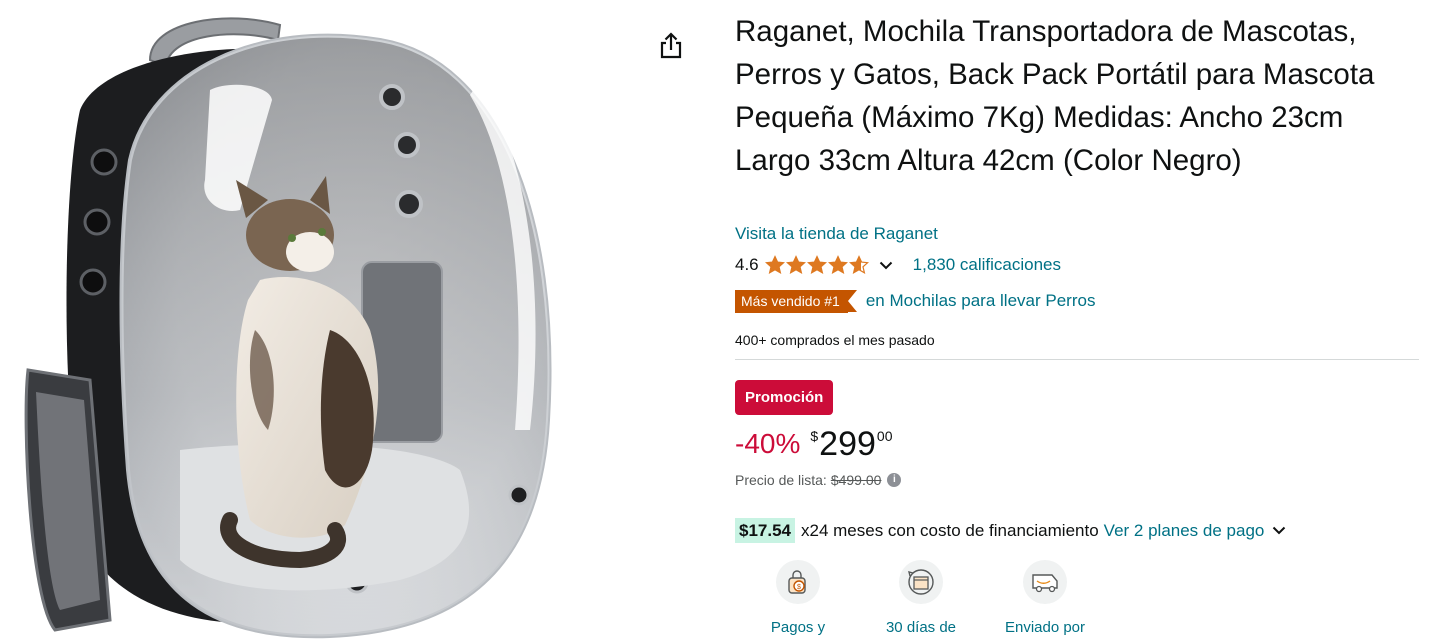 Image resolution: width=1444 pixels, height=644 pixels. Describe the element at coordinates (768, 443) in the screenshot. I see `discount-percent: -40%` at that location.